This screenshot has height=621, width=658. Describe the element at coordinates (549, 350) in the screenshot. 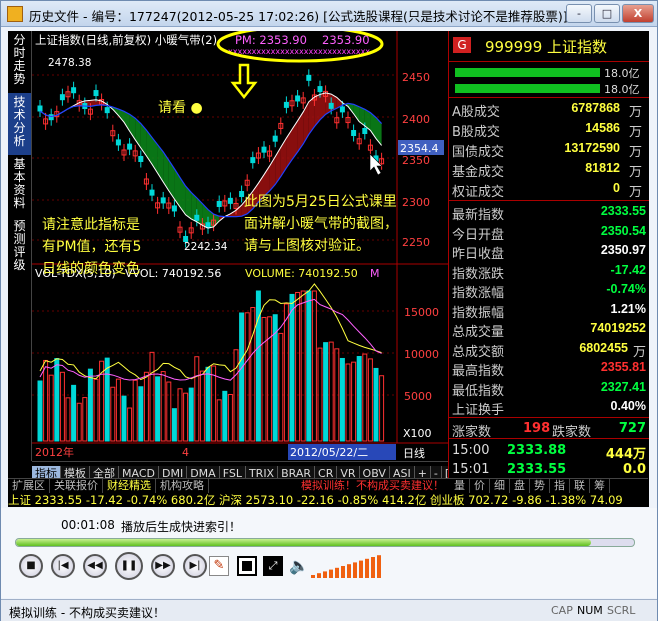

I see `quote-row: 总成交额 6802455 万` at that location.